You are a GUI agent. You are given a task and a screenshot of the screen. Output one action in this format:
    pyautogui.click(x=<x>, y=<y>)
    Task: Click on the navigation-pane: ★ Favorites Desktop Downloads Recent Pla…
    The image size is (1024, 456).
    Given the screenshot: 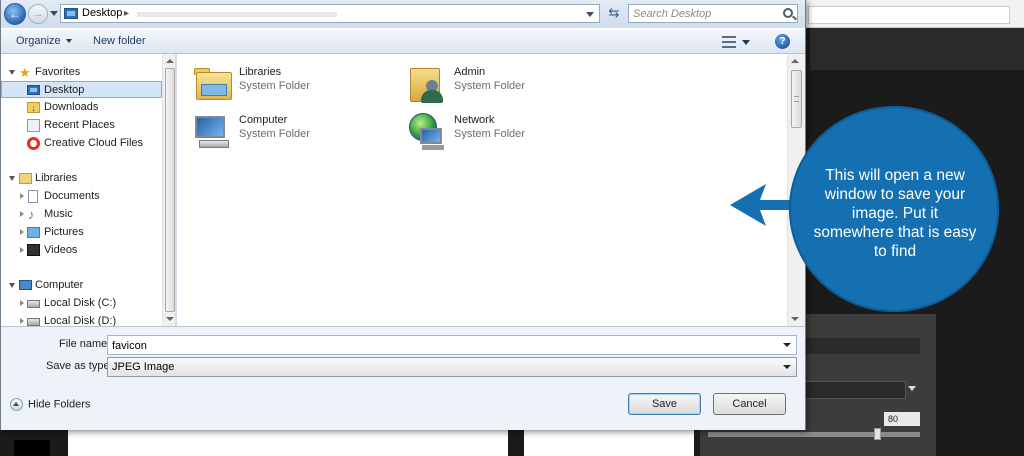 What is the action you would take?
    pyautogui.click(x=88, y=190)
    